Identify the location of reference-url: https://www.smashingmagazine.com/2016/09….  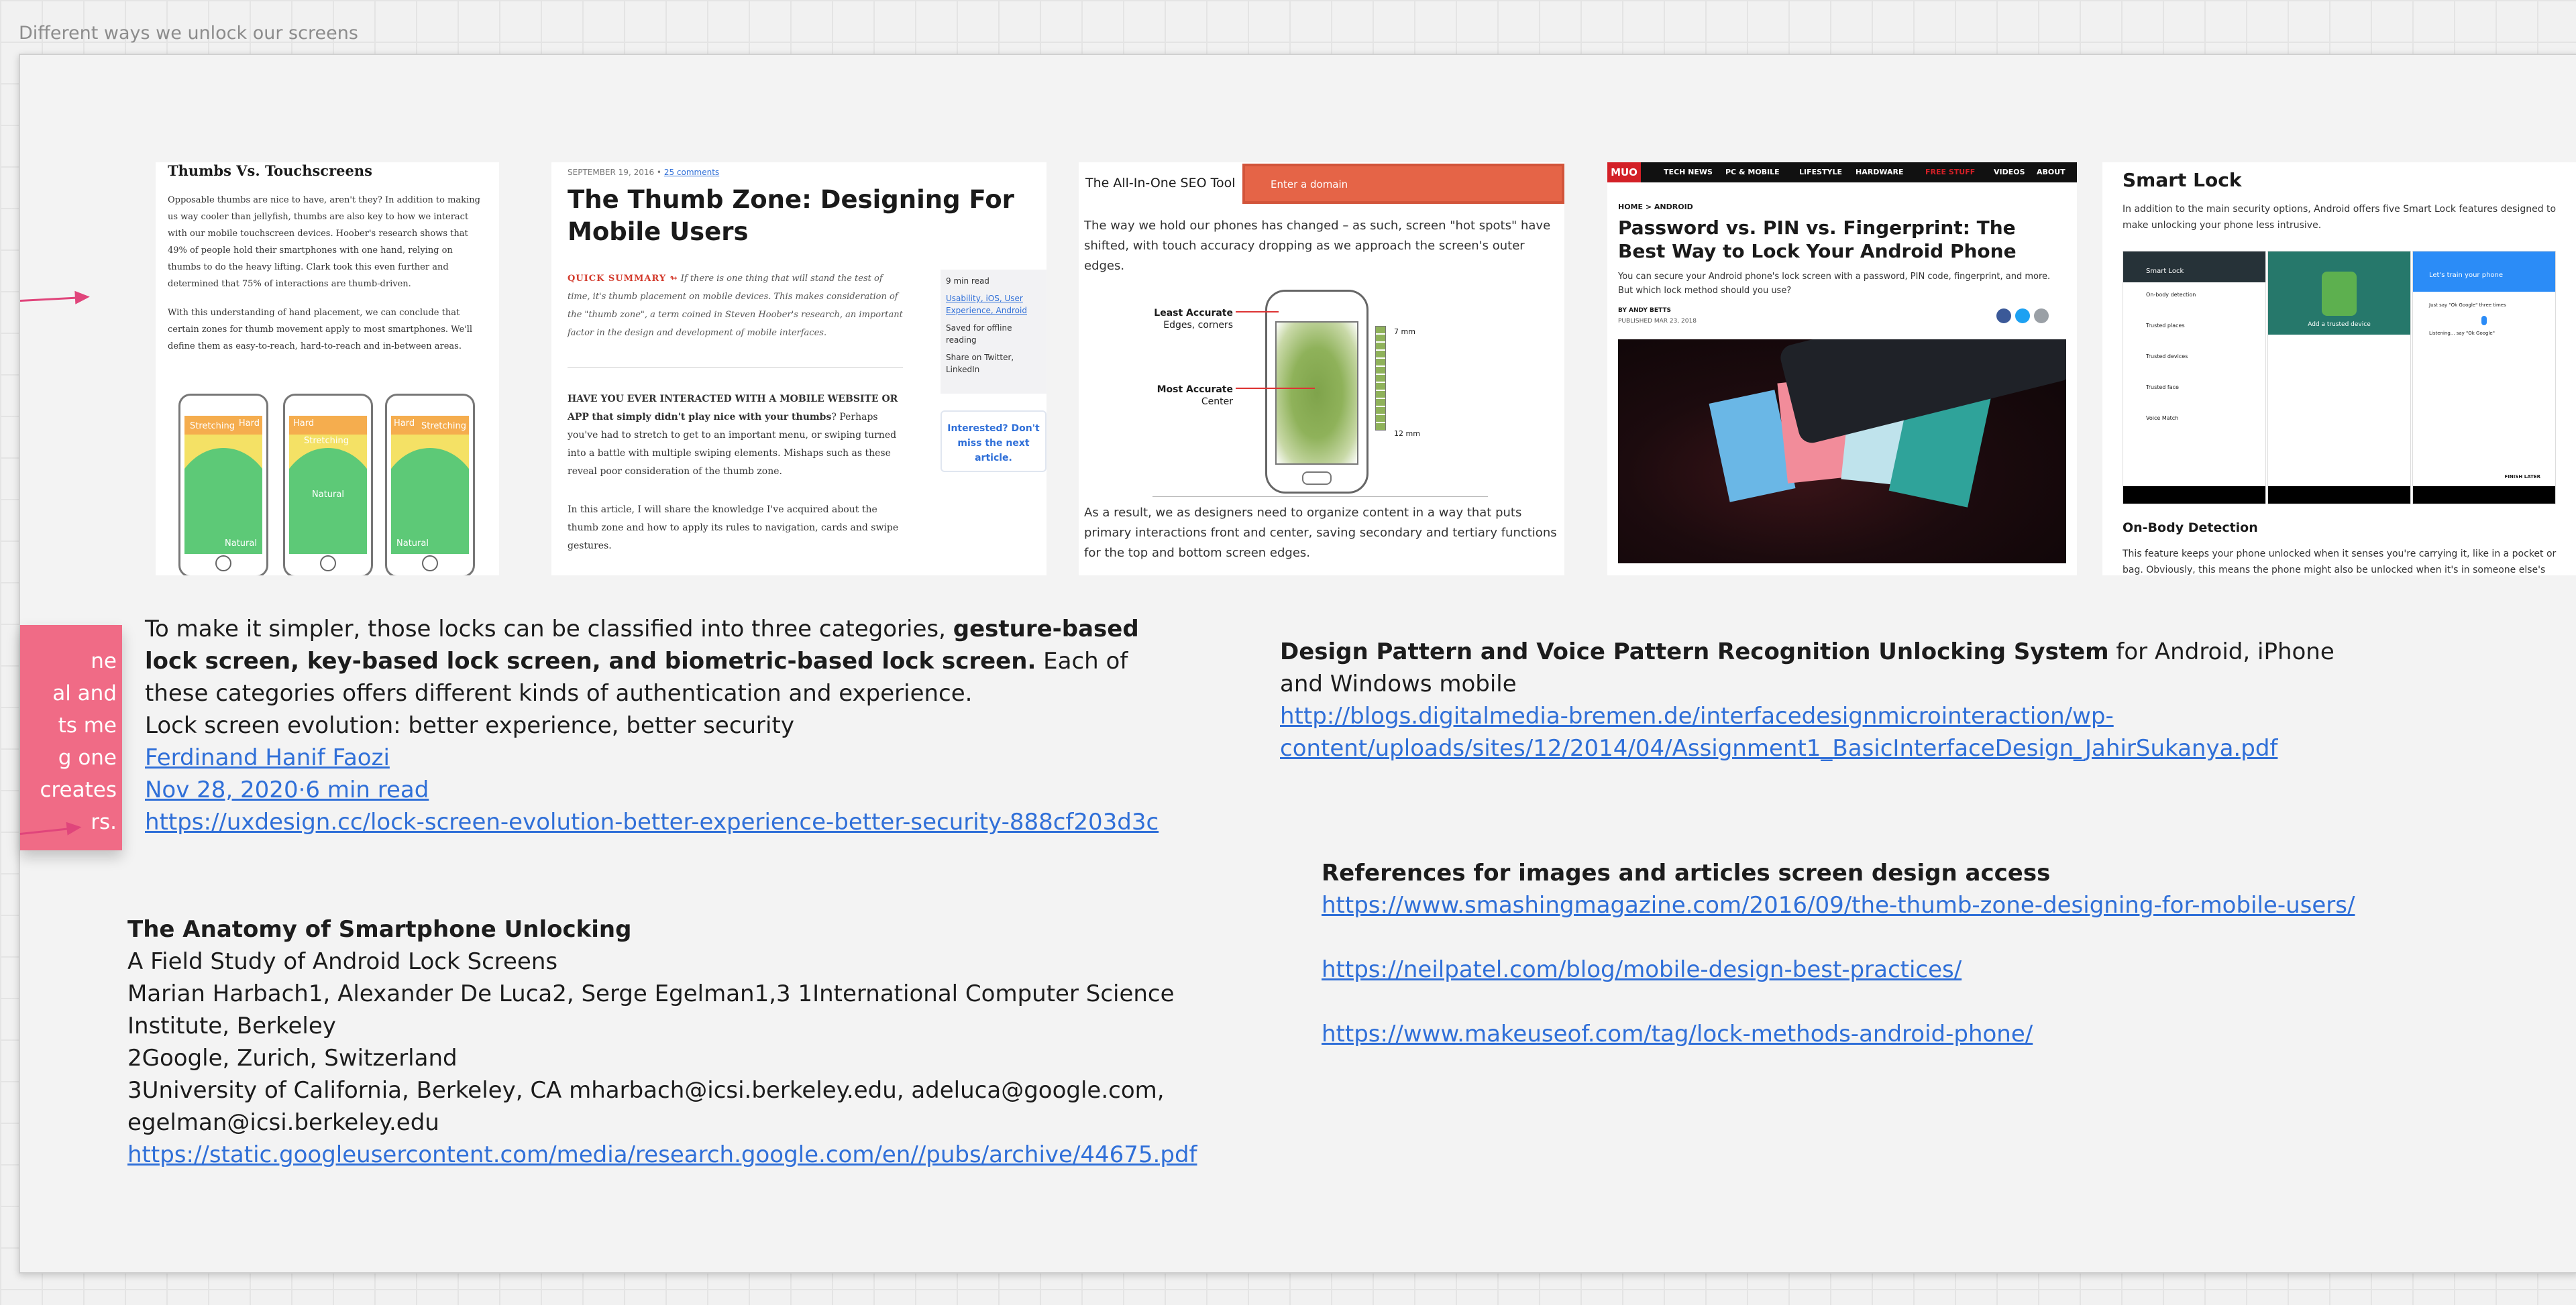
(1872, 905).